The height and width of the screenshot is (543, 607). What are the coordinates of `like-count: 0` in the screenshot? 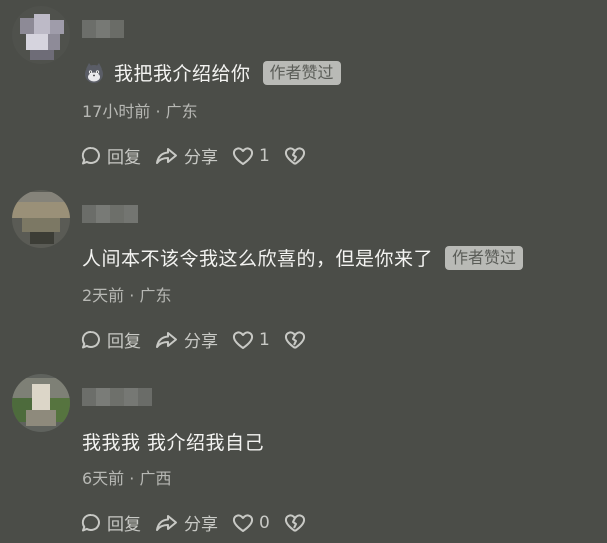 It's located at (264, 522).